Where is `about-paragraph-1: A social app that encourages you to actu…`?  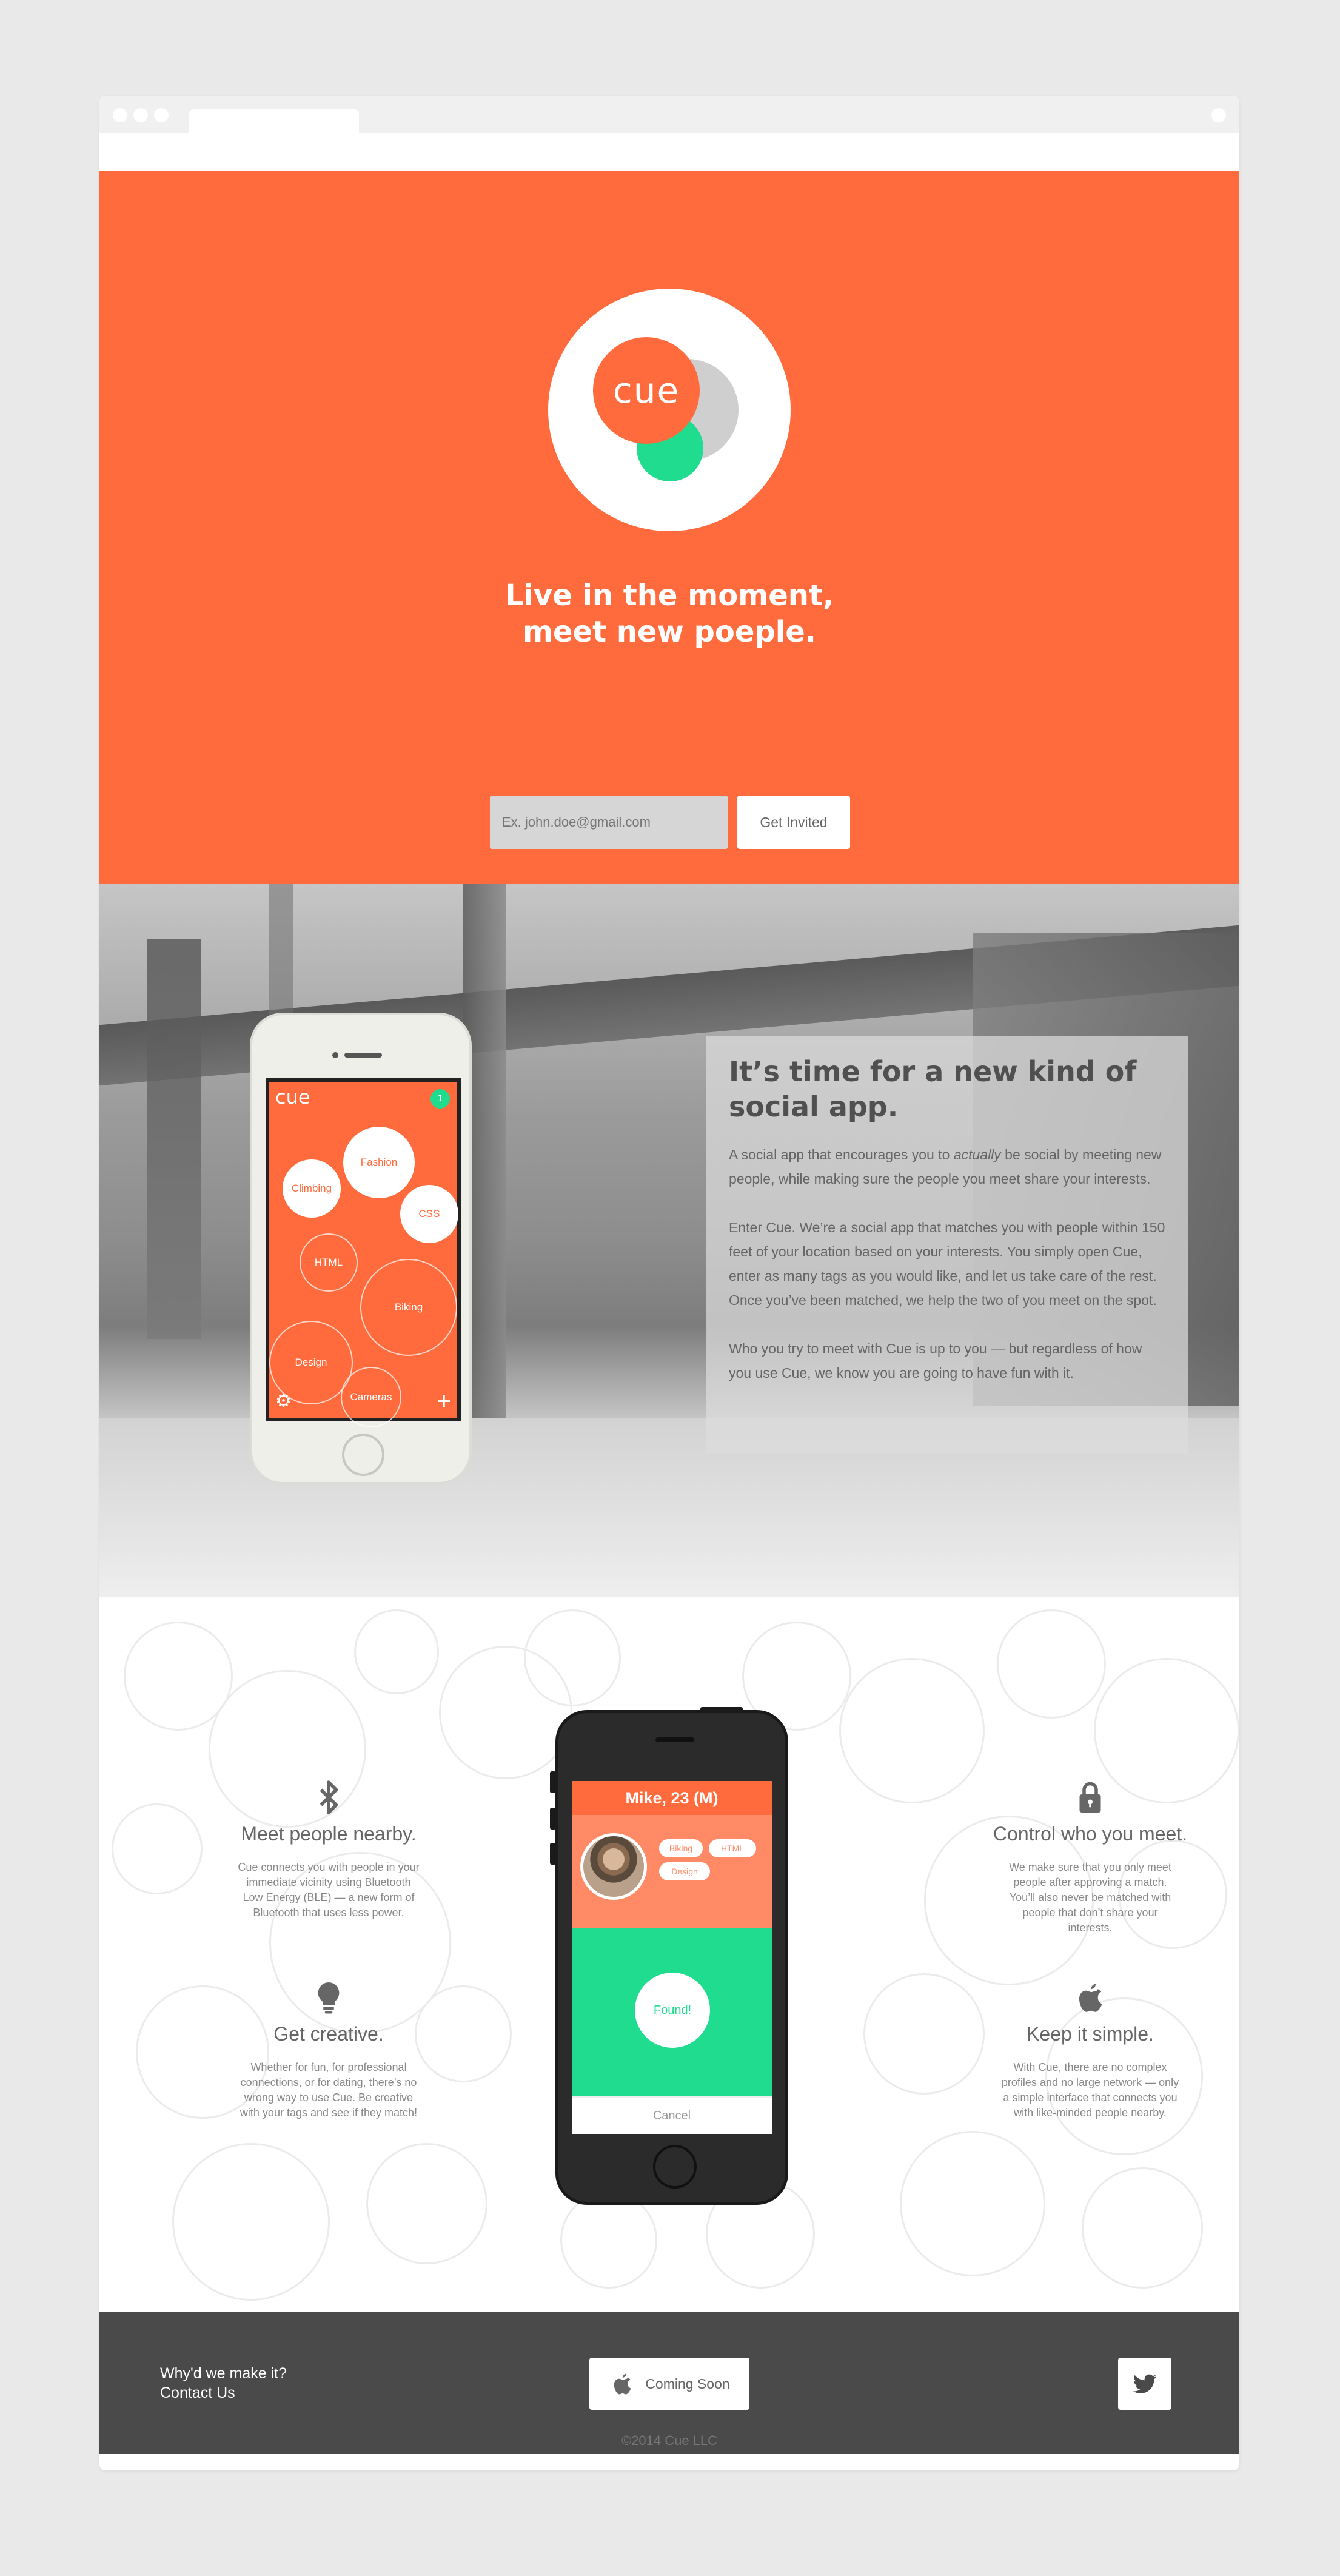 about-paragraph-1: A social app that encourages you to actu… is located at coordinates (947, 1166).